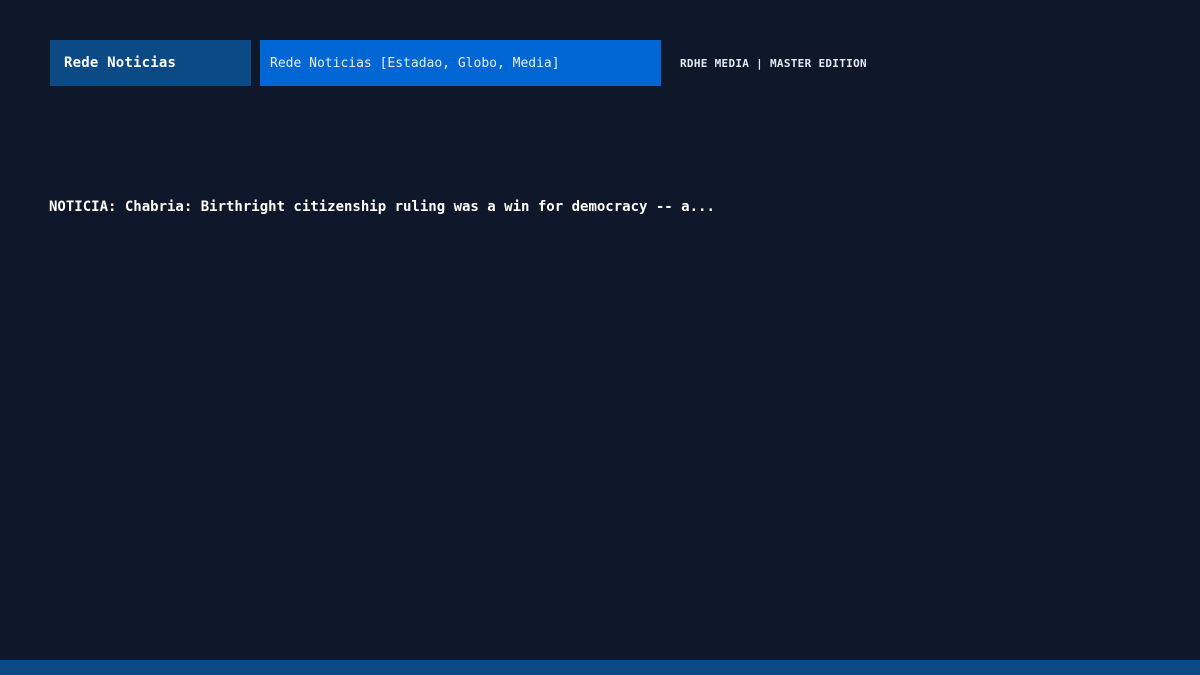 The height and width of the screenshot is (675, 1200). Describe the element at coordinates (773, 63) in the screenshot. I see `brand-label: RDHE MEDIA | MASTER EDITION` at that location.